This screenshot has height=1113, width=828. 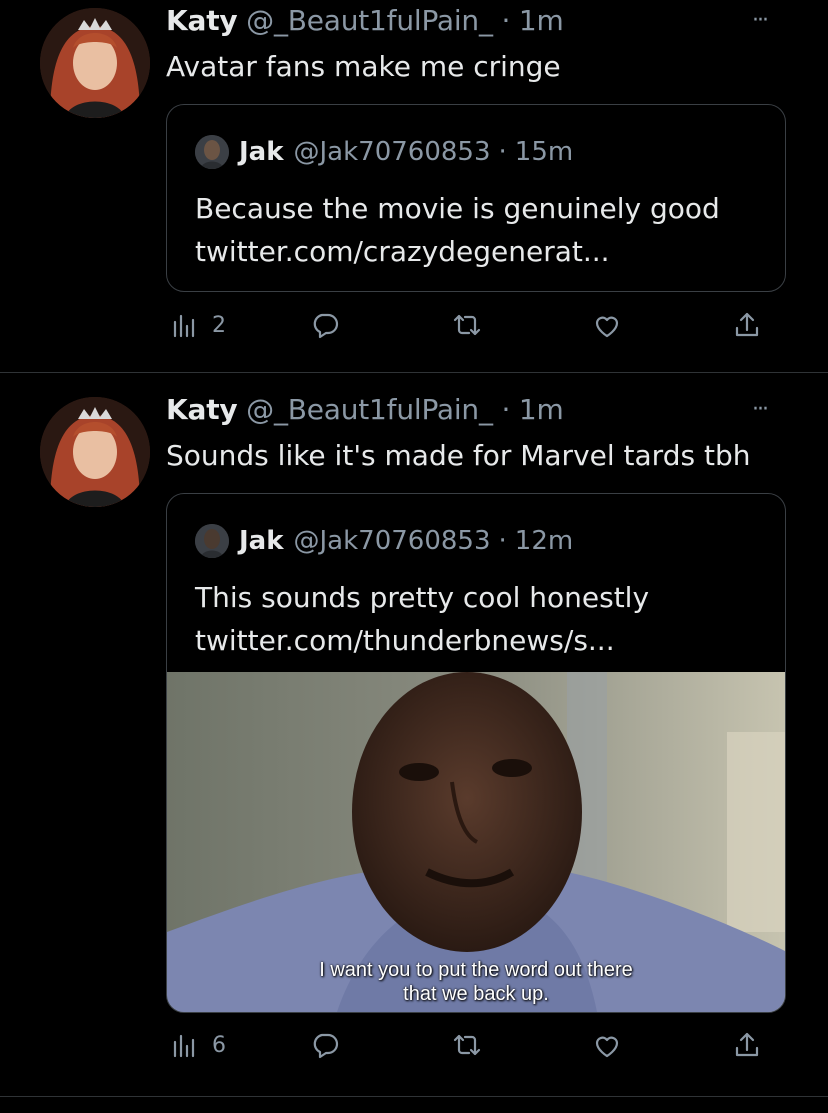 What do you see at coordinates (457, 208) in the screenshot?
I see `quoted-text-line: Because the movie is genuinely good` at bounding box center [457, 208].